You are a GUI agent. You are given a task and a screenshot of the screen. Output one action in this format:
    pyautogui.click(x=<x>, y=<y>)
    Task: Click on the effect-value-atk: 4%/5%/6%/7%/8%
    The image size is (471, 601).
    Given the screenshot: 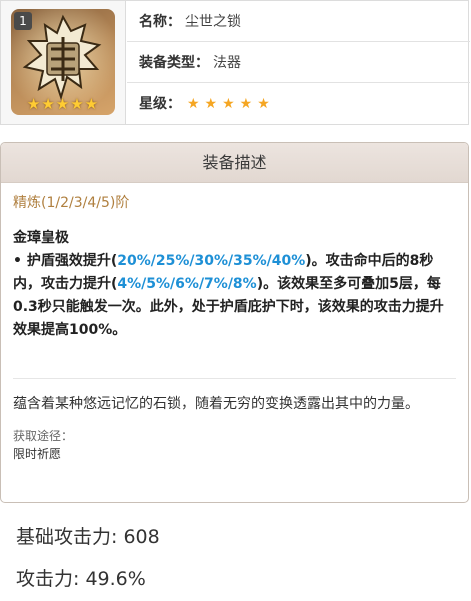 What is the action you would take?
    pyautogui.click(x=187, y=284)
    